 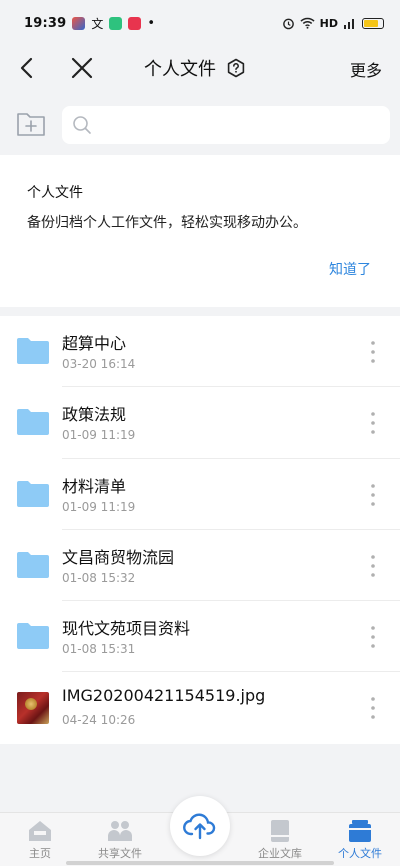 I want to click on status-bar: 19:39 文 • HD, so click(x=200, y=23).